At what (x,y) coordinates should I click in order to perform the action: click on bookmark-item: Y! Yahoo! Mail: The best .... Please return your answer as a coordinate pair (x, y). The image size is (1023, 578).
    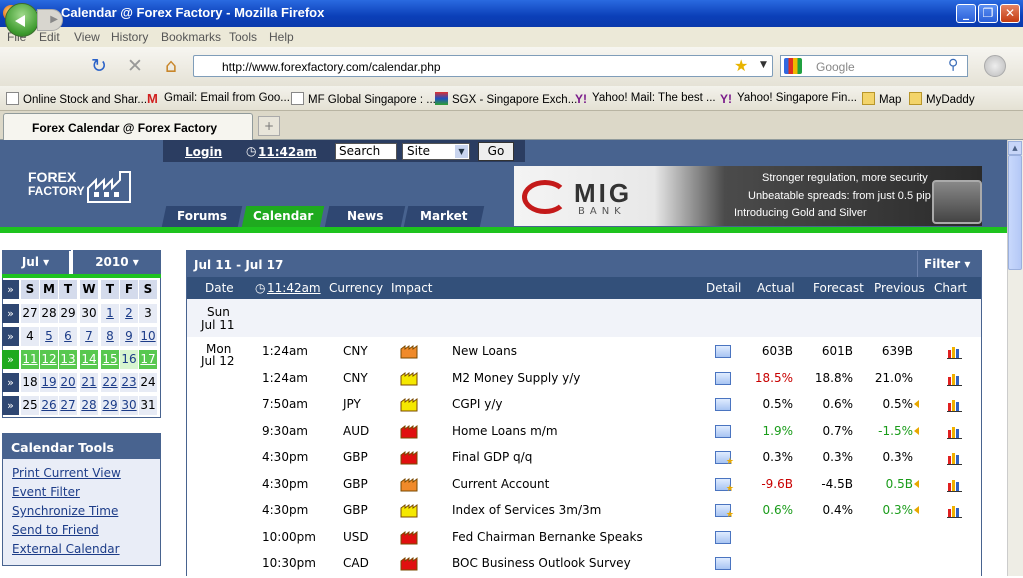
    Looking at the image, I should click on (645, 99).